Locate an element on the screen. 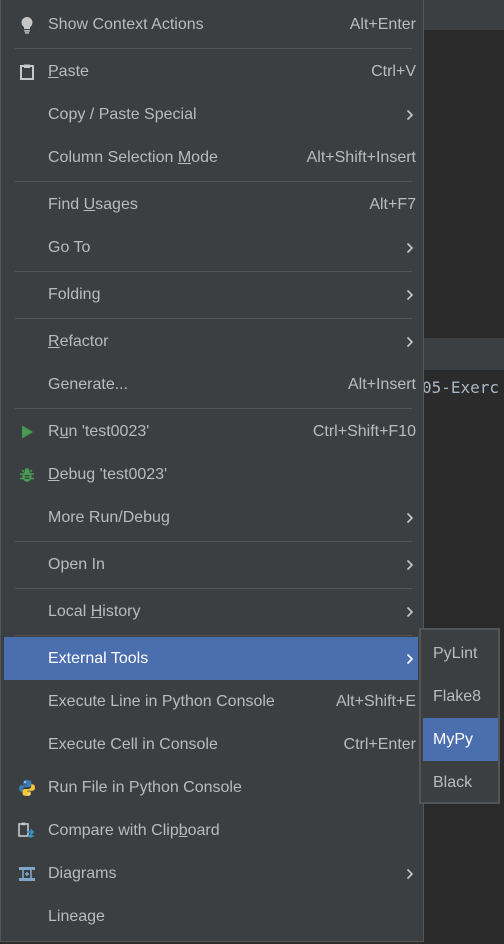 Image resolution: width=504 pixels, height=944 pixels. external-tools-submenu: PyLint Flake8 MyPy Black is located at coordinates (459, 716).